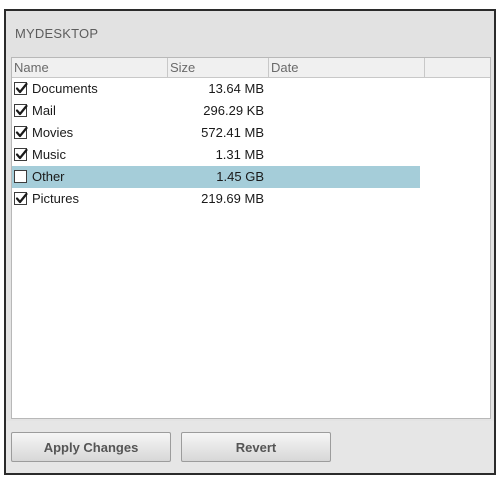 The height and width of the screenshot is (479, 500). I want to click on item-name: Mail, so click(44, 110).